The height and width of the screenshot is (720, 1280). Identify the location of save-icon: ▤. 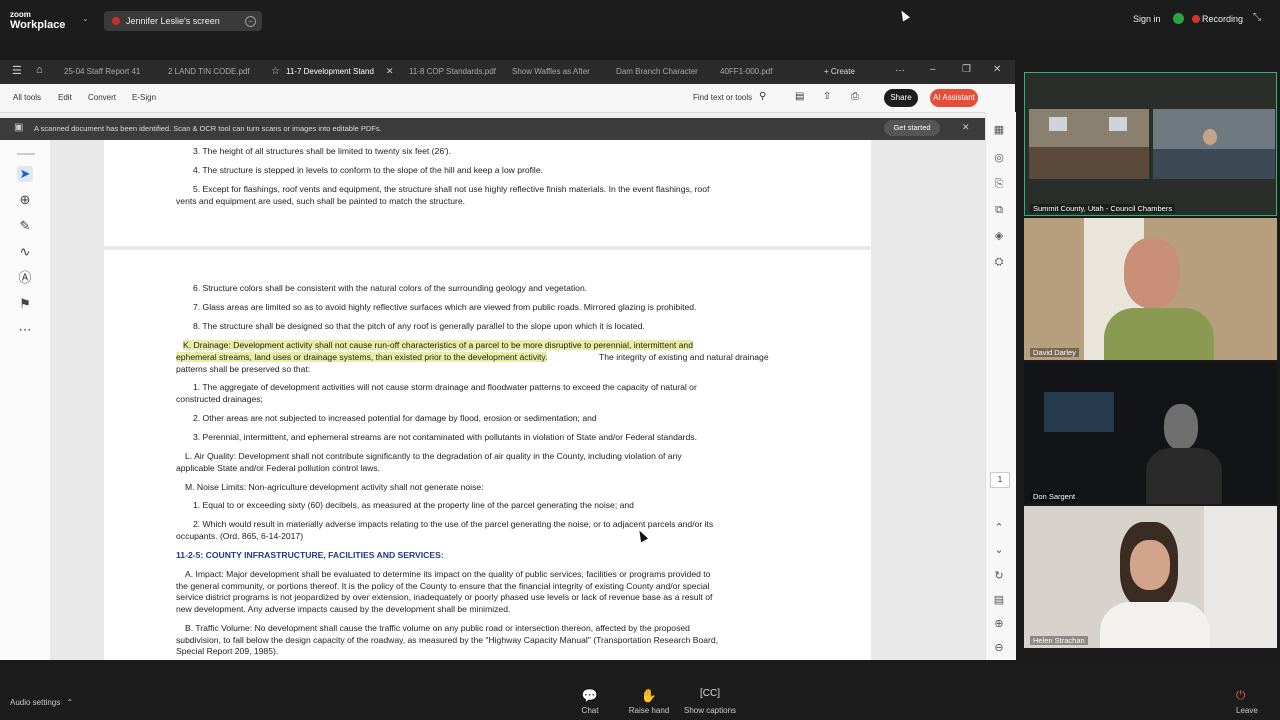
(799, 96).